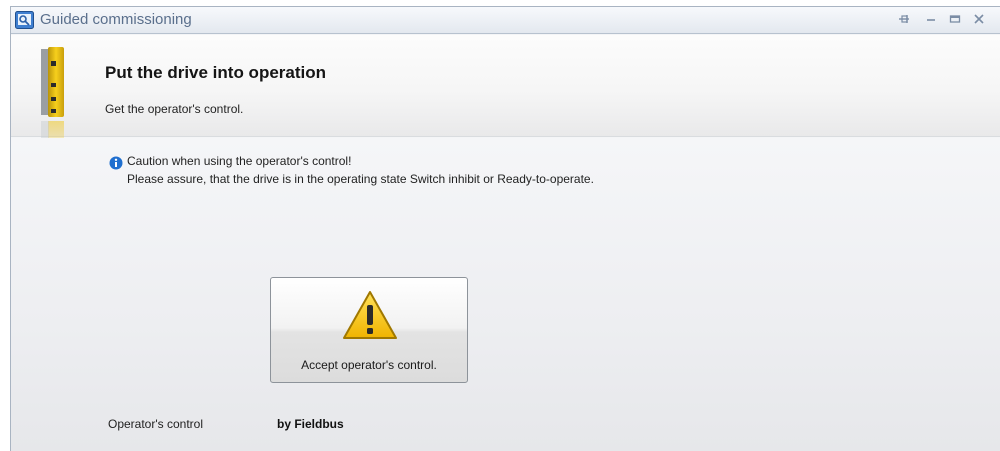  Describe the element at coordinates (155, 424) in the screenshot. I see `operator-control-label: Operator's control` at that location.